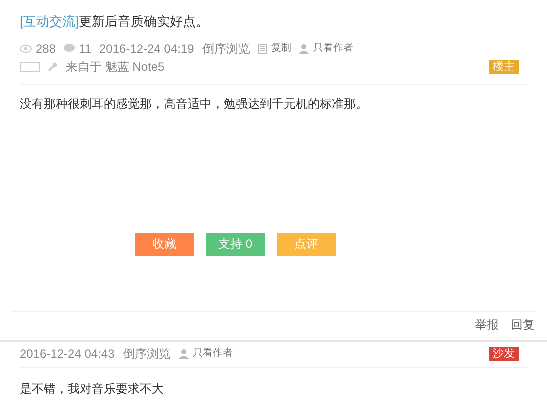 The image size is (547, 415). What do you see at coordinates (147, 49) in the screenshot?
I see `post-time: 2016-12-24 04:19` at bounding box center [147, 49].